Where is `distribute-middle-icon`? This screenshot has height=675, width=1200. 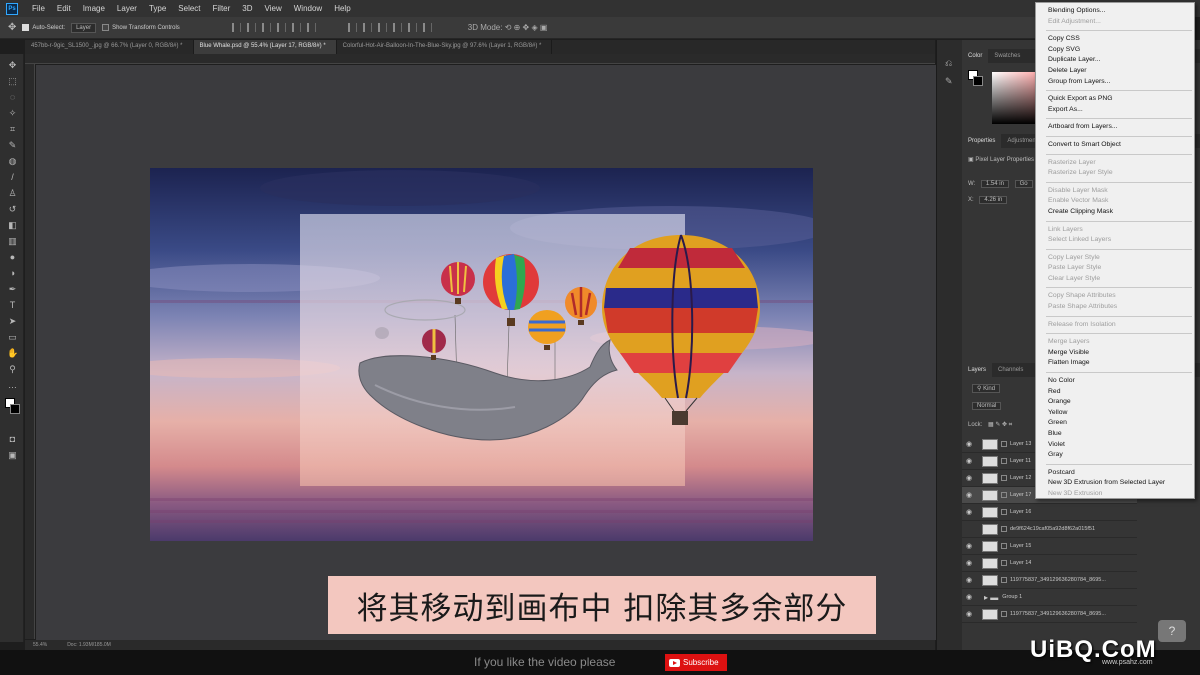
distribute-middle-icon is located at coordinates (367, 27).